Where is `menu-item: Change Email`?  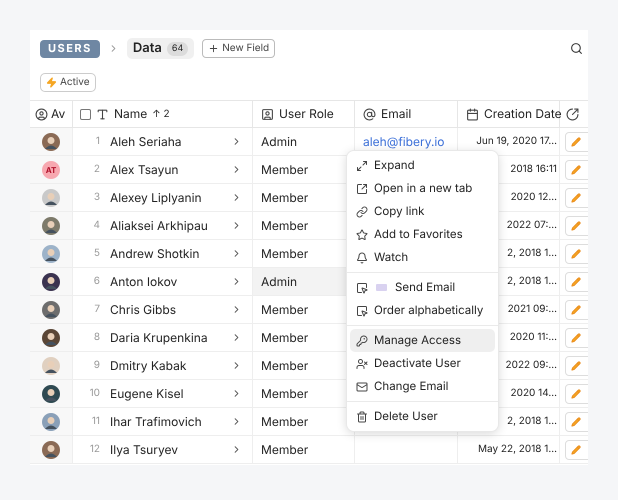 menu-item: Change Email is located at coordinates (422, 386).